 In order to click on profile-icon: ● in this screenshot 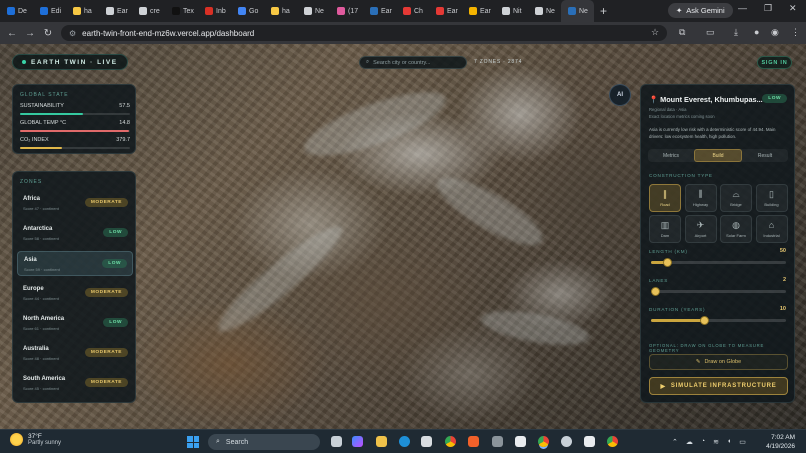, I will do `click(756, 32)`.